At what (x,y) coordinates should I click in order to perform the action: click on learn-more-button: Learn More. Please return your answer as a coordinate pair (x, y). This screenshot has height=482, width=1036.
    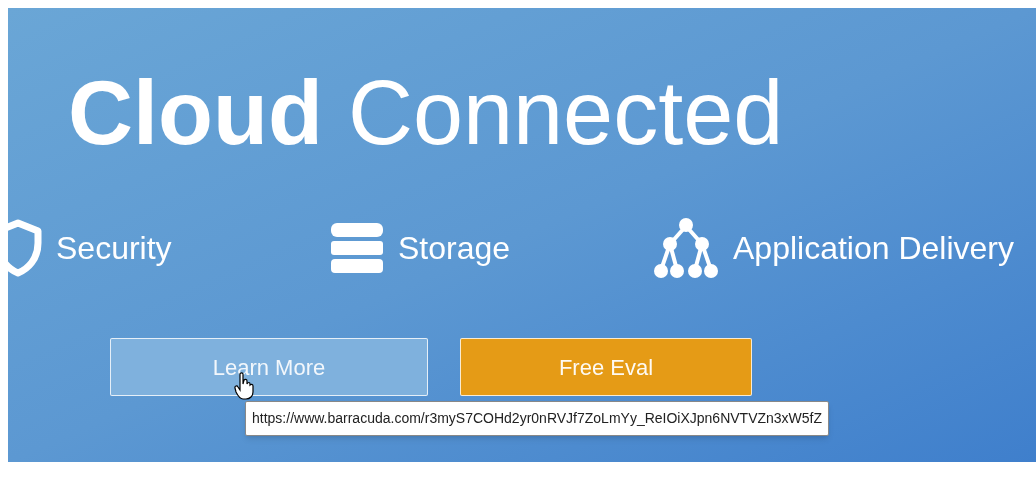
    Looking at the image, I should click on (269, 367).